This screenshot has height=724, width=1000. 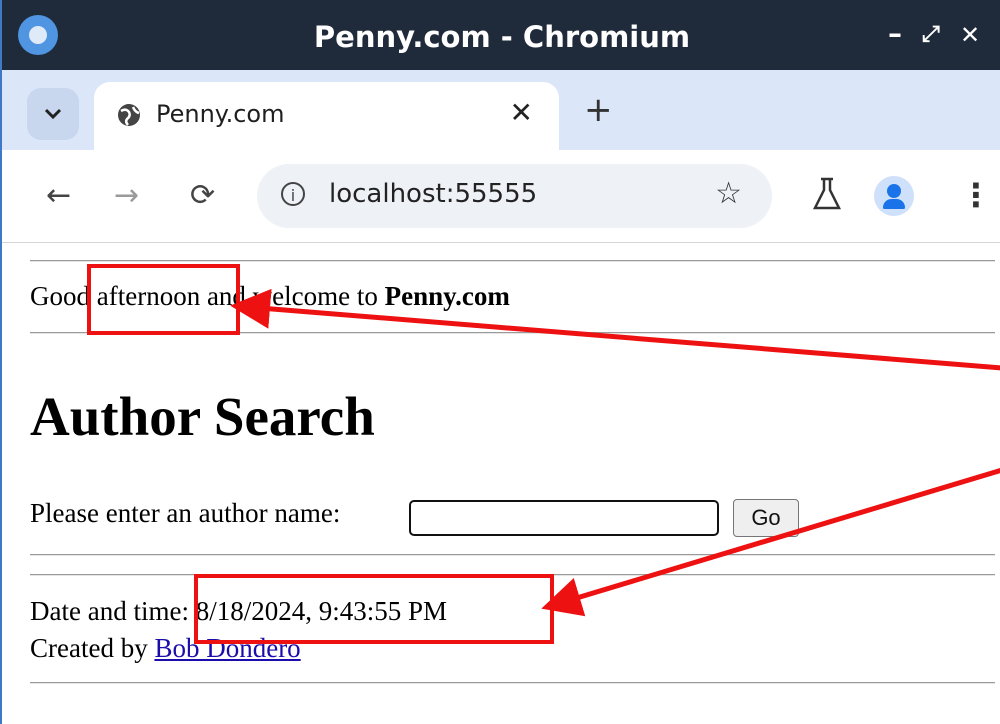 I want to click on datetime-value: 8/18/2024, 9:43:55 PM, so click(x=321, y=611).